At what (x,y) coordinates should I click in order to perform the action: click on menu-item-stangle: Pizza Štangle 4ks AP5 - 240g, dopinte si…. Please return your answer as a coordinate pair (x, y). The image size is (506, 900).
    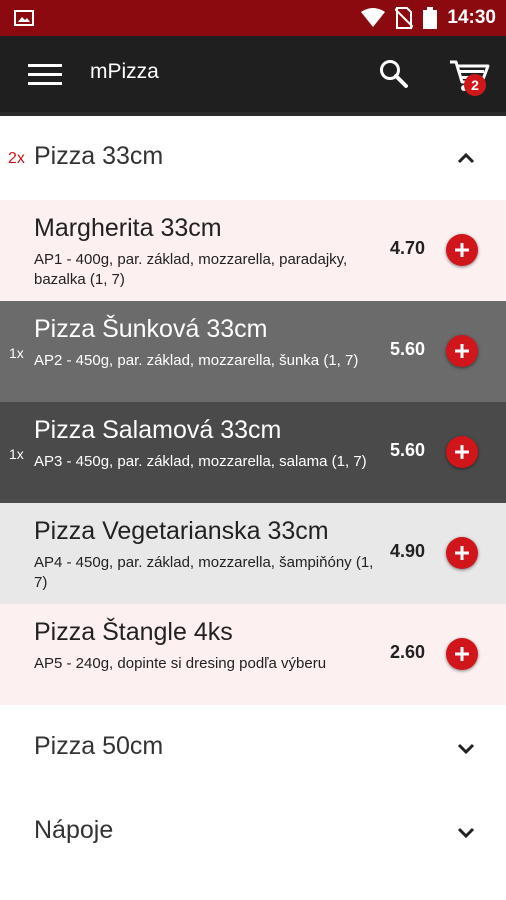
    Looking at the image, I should click on (253, 654).